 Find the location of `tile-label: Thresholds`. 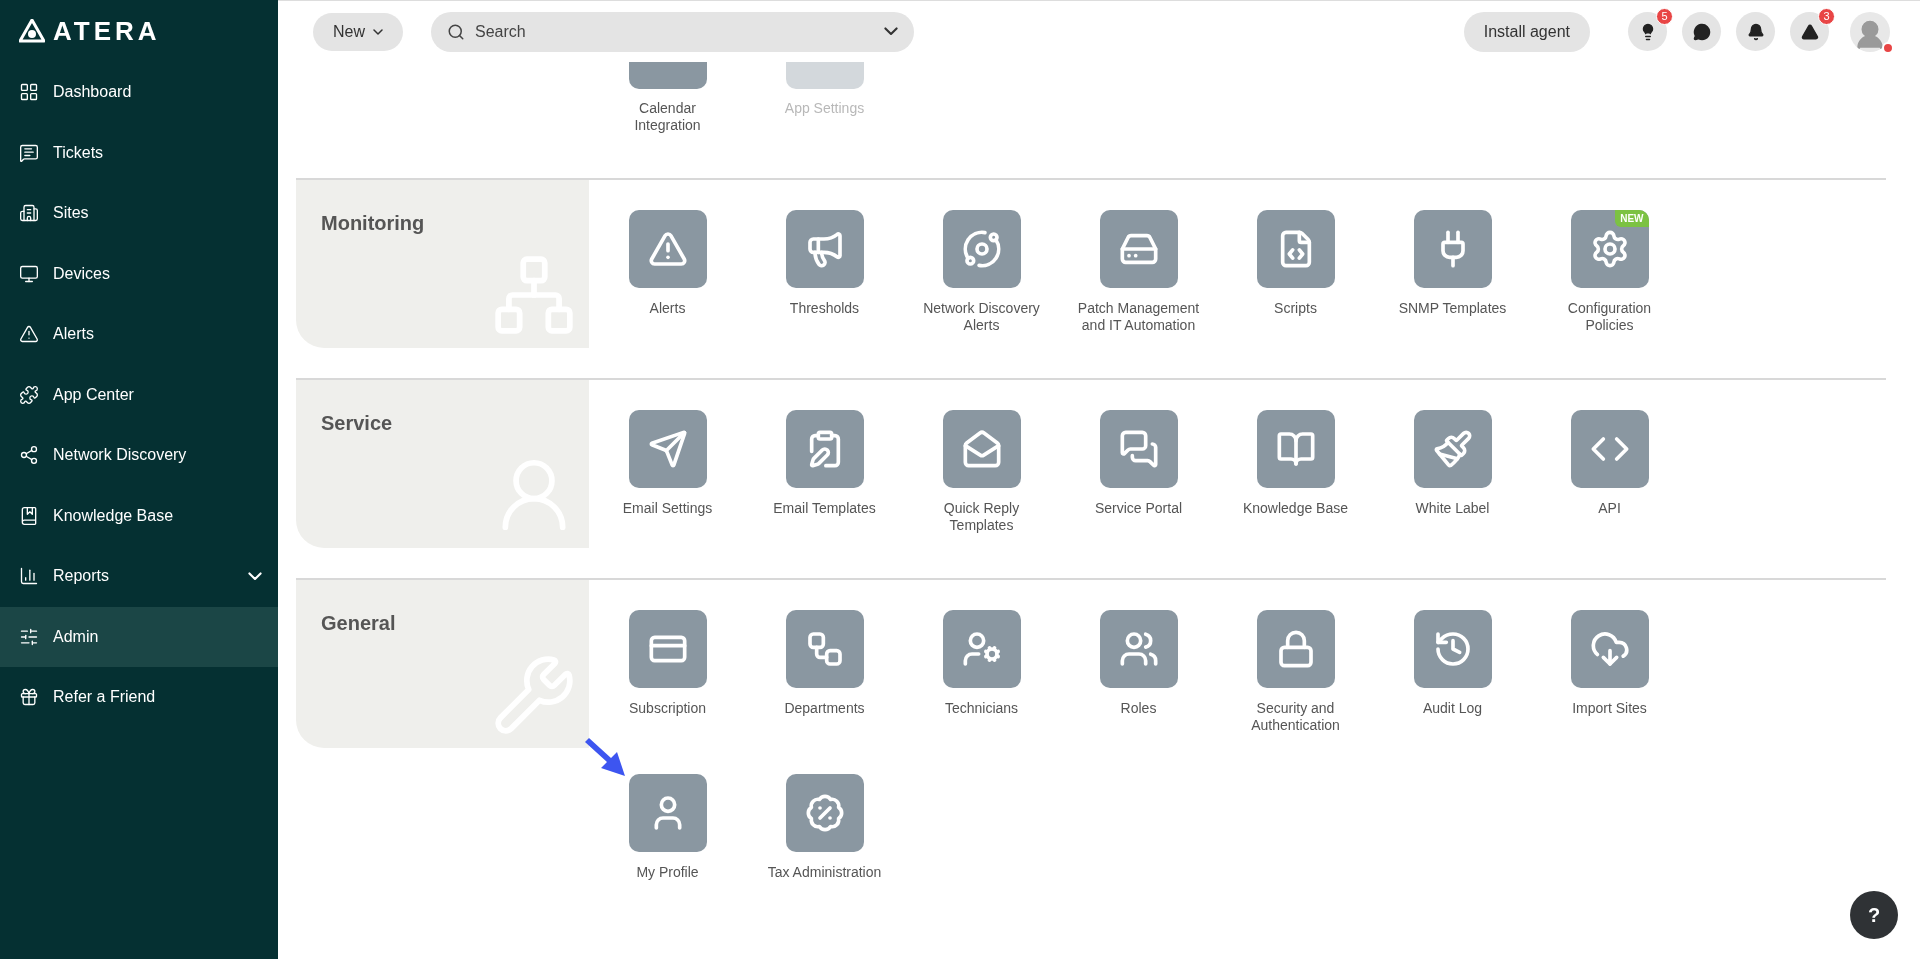

tile-label: Thresholds is located at coordinates (824, 308).